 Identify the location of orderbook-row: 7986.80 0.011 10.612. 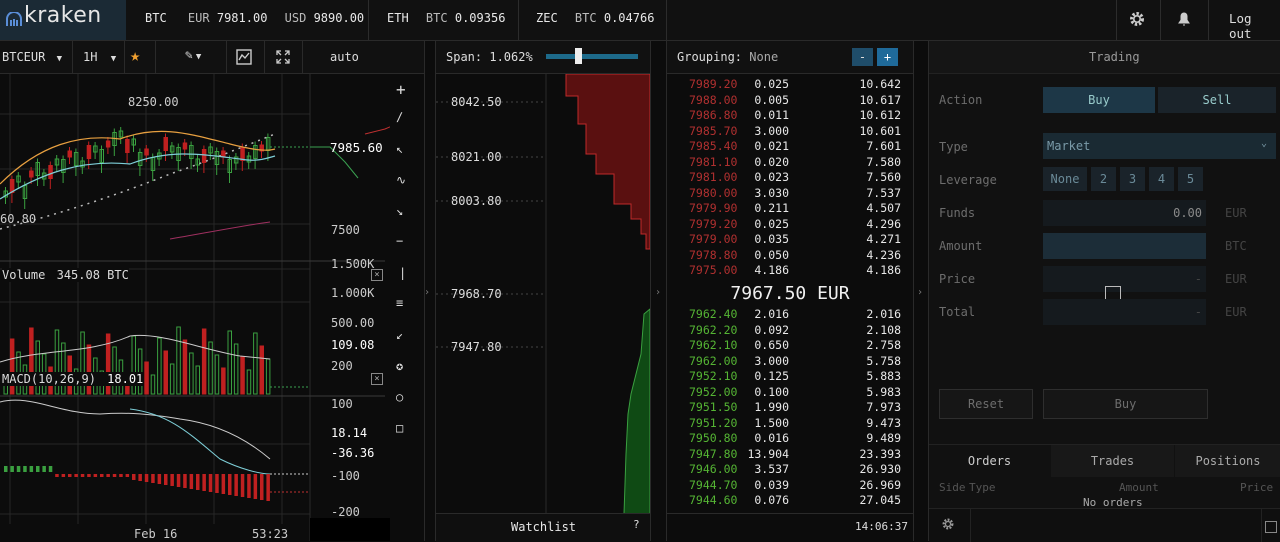
(790, 116).